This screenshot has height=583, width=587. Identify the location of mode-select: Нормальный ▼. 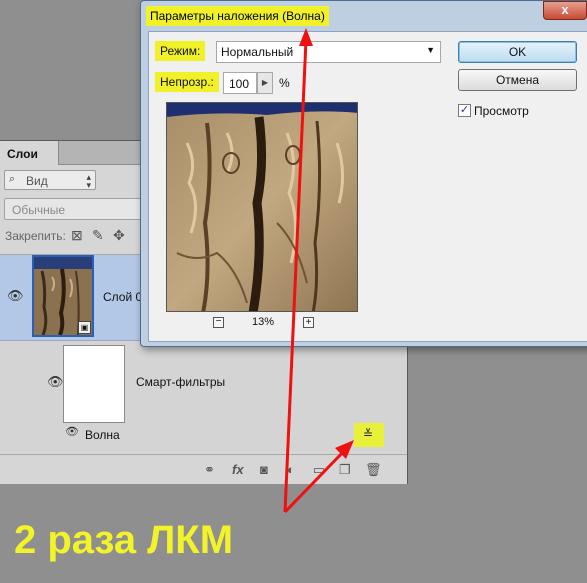
(328, 52).